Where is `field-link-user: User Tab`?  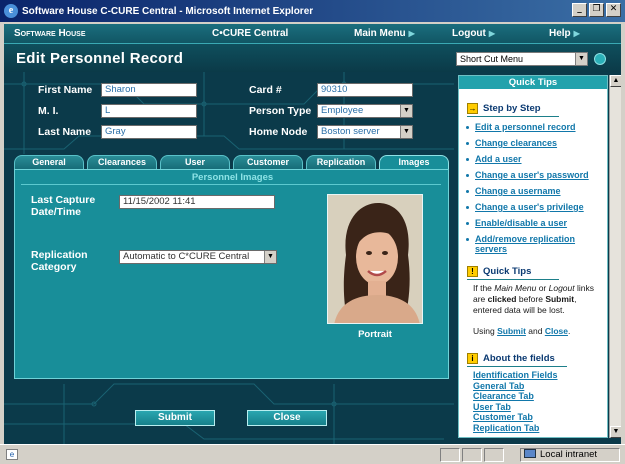
field-link-user: User Tab is located at coordinates (492, 407).